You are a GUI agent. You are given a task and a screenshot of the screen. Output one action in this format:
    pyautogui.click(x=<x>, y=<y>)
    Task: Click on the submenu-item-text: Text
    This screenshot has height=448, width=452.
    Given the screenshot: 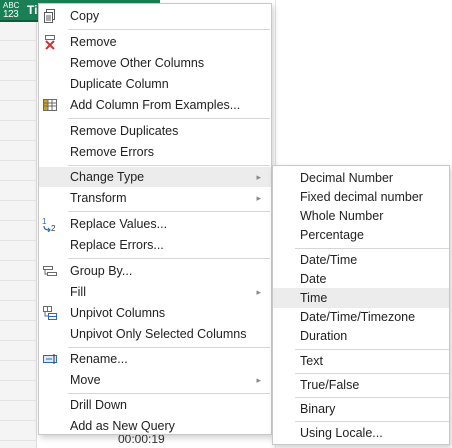 What is the action you would take?
    pyautogui.click(x=361, y=361)
    